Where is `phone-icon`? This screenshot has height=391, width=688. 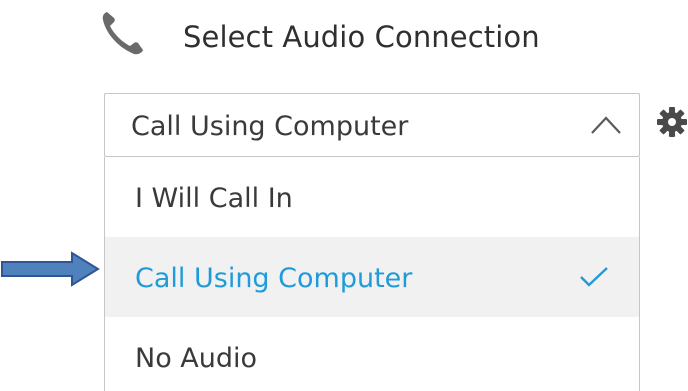
phone-icon is located at coordinates (122, 33).